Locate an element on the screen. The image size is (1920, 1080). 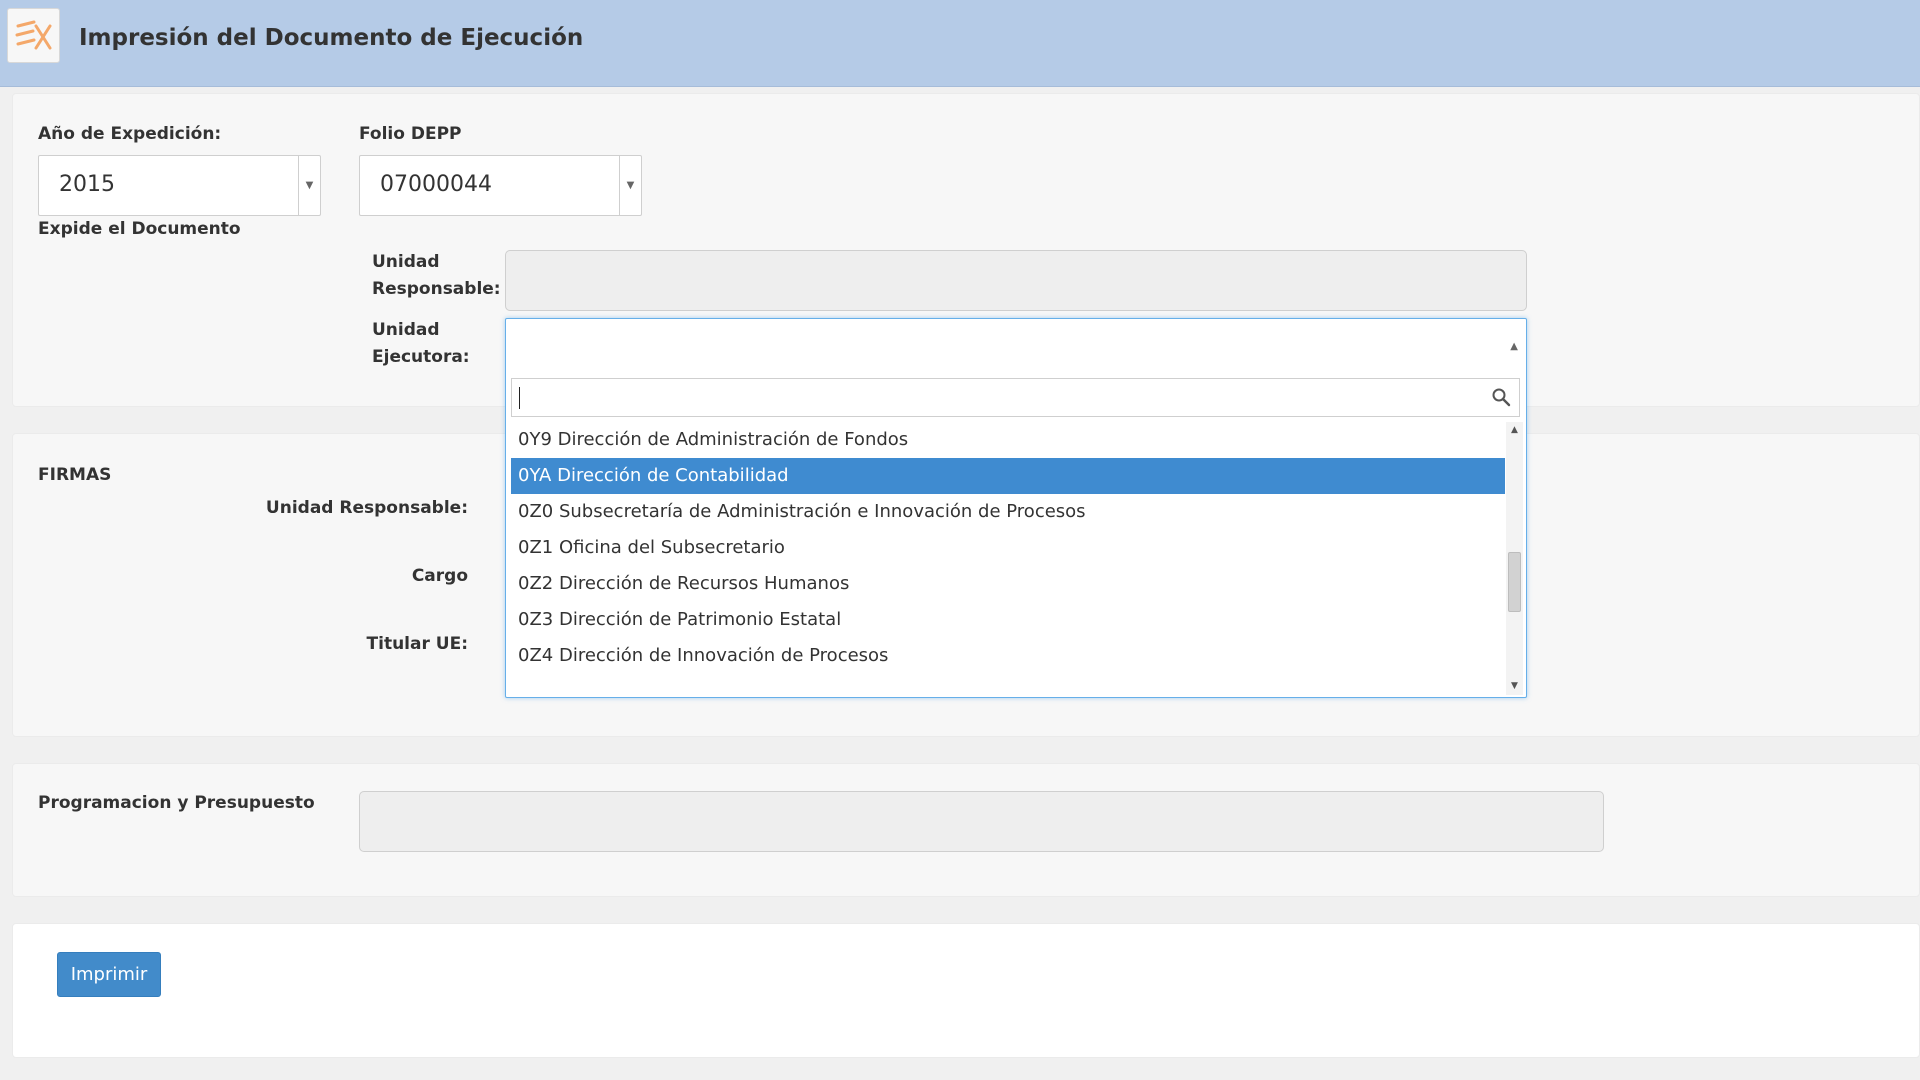
scrollbar-thumb is located at coordinates (1514, 582).